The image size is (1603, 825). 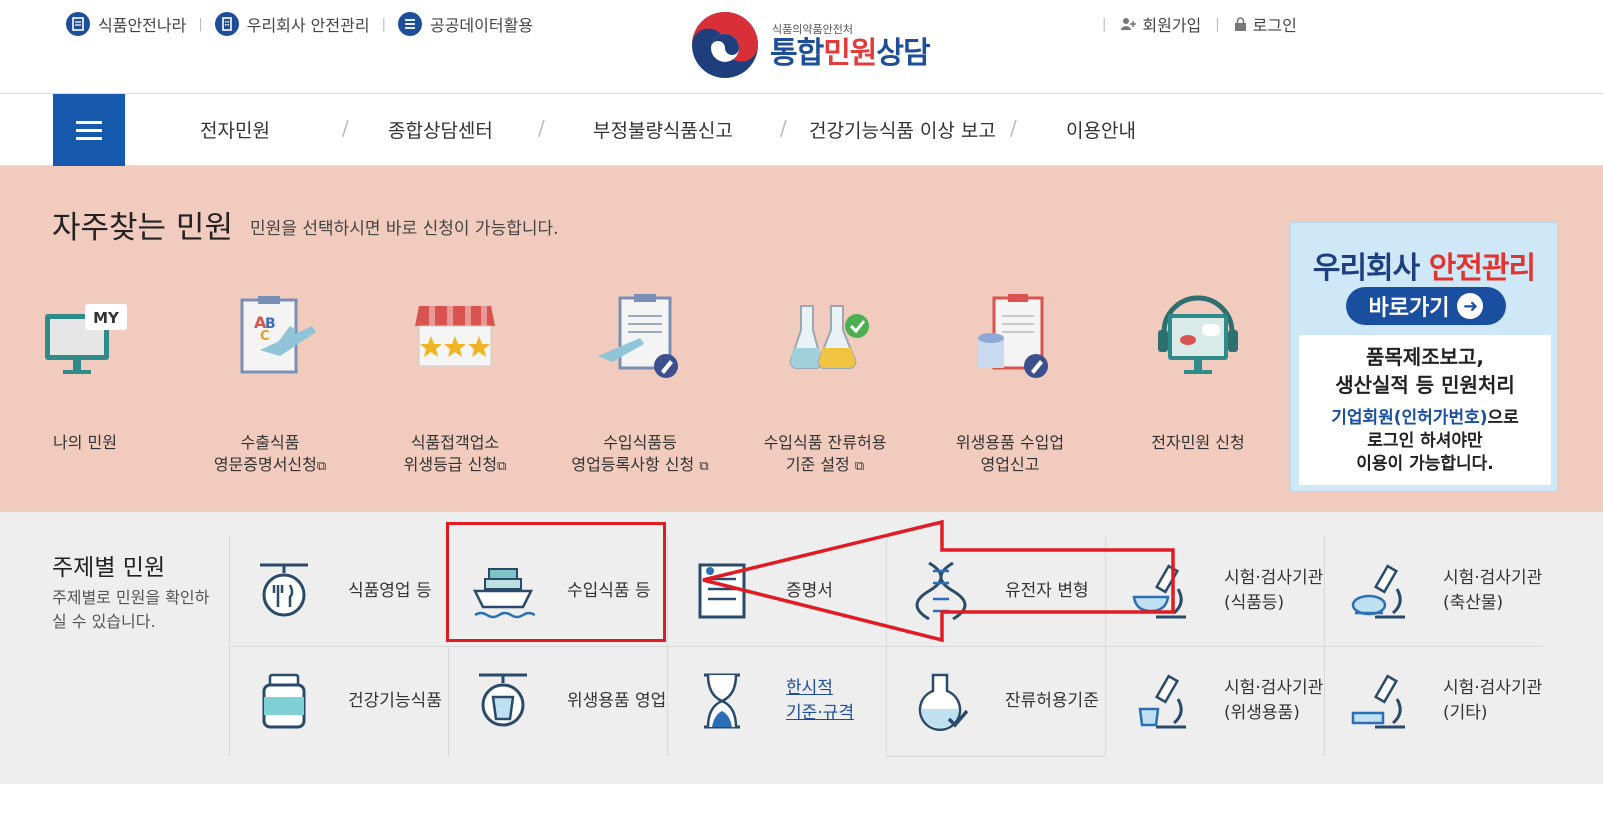 What do you see at coordinates (1370, 268) in the screenshot?
I see `banner-title-part1: 우리회사` at bounding box center [1370, 268].